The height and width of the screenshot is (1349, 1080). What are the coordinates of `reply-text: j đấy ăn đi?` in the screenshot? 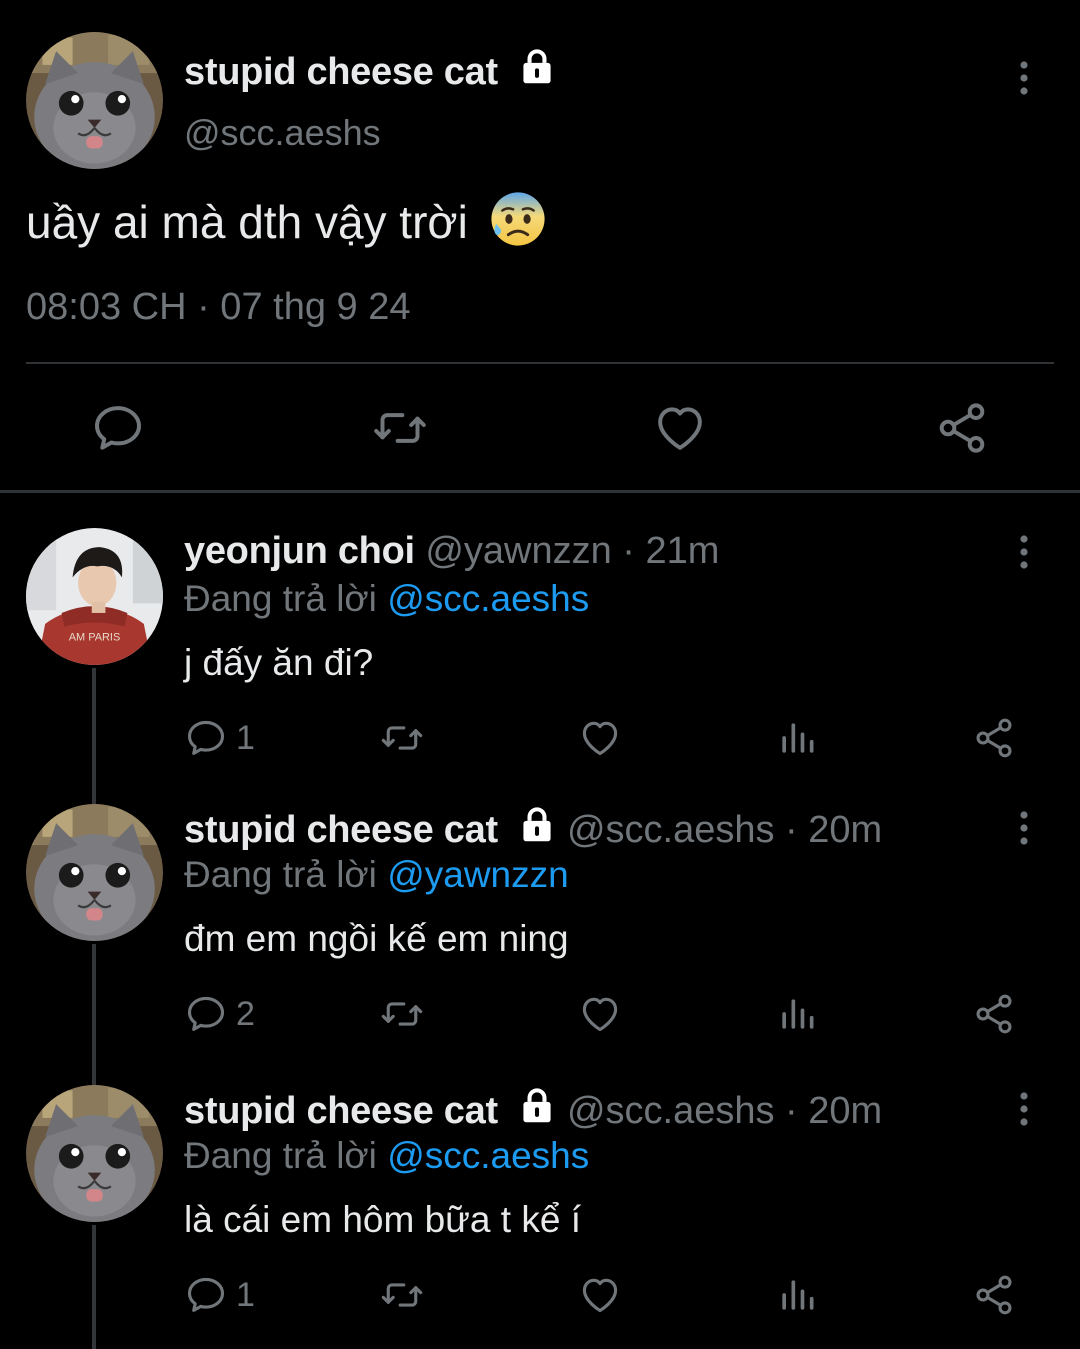 It's located at (279, 662).